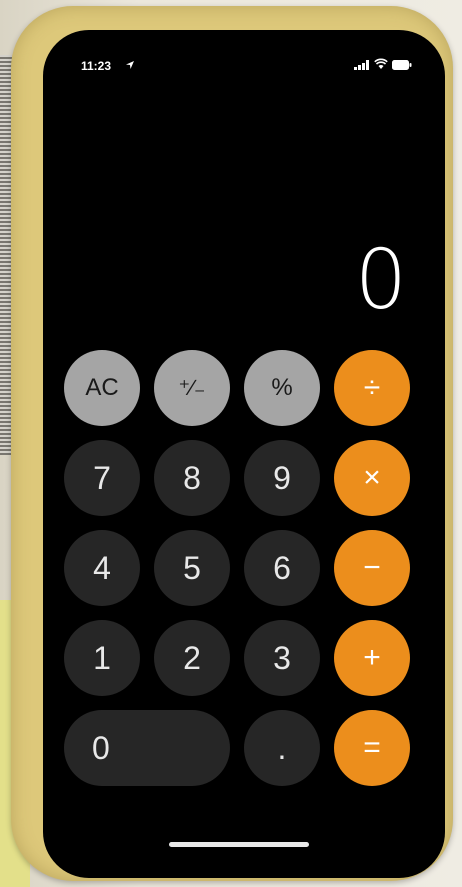  What do you see at coordinates (102, 478) in the screenshot?
I see `digit-7-button: 7` at bounding box center [102, 478].